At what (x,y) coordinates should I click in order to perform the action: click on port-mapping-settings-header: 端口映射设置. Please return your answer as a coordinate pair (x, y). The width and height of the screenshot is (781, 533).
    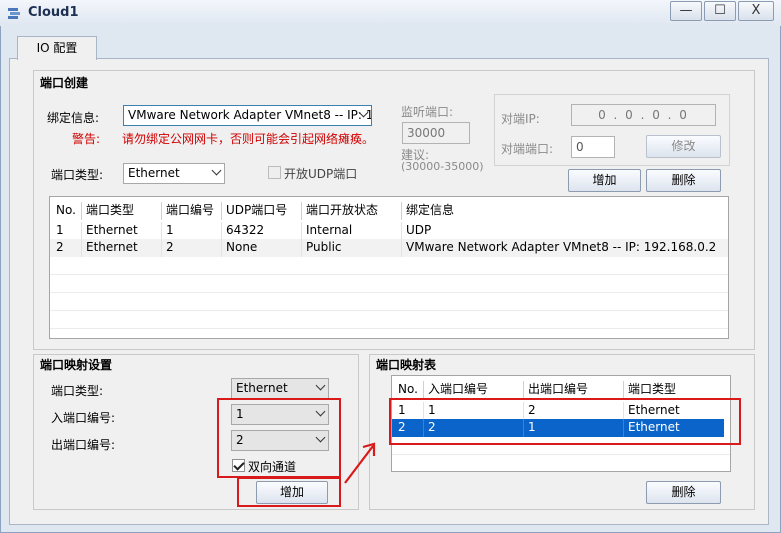
    Looking at the image, I should click on (76, 365).